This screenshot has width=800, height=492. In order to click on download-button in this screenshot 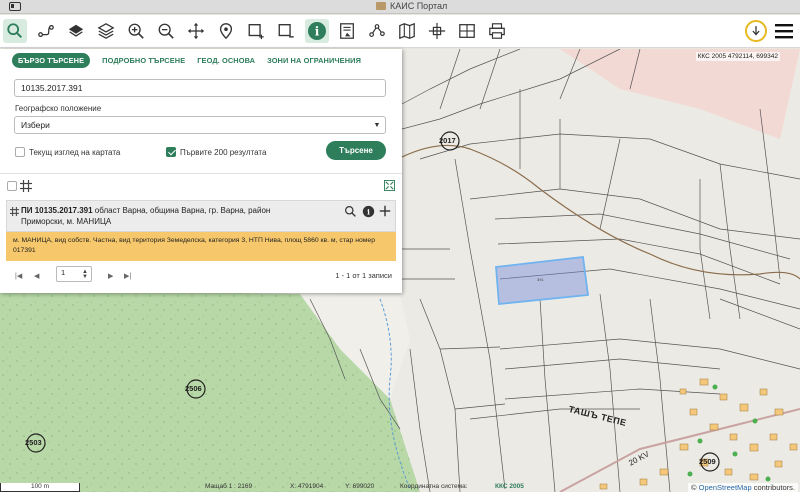, I will do `click(756, 31)`.